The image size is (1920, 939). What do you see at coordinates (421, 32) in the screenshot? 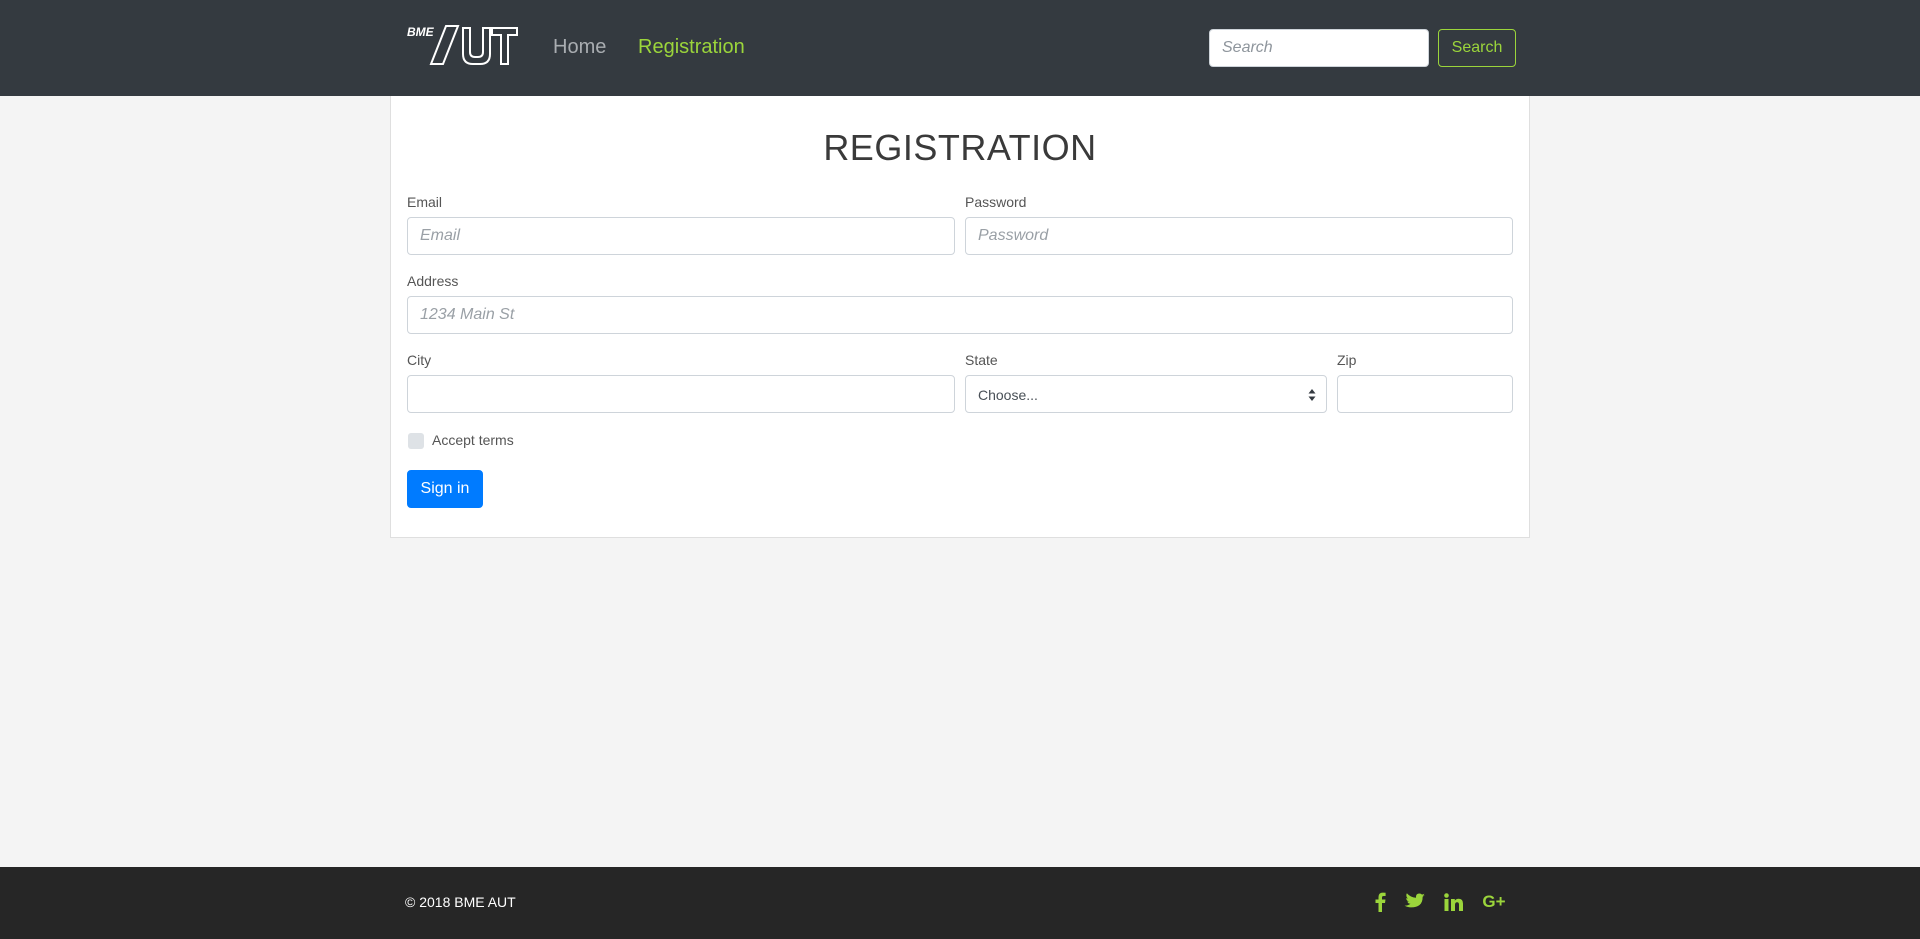
I see `svg-text: BME` at bounding box center [421, 32].